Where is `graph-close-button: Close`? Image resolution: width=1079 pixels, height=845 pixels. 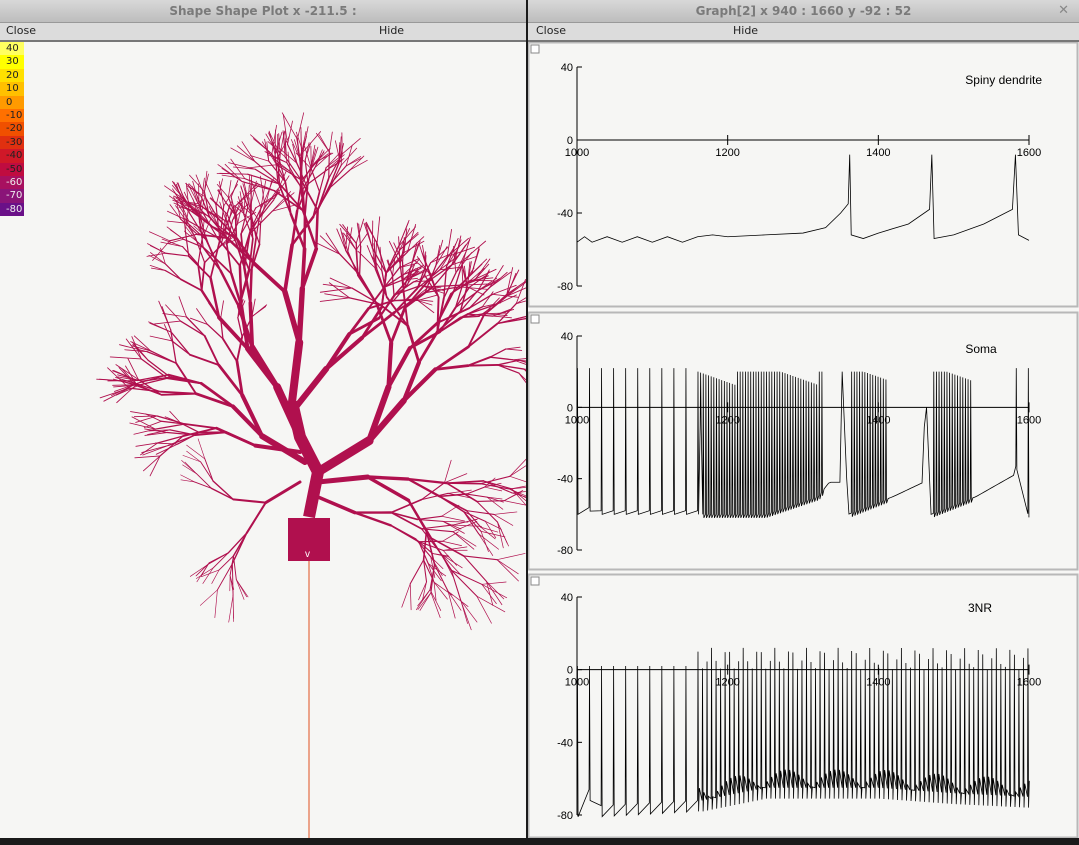 graph-close-button: Close is located at coordinates (551, 30).